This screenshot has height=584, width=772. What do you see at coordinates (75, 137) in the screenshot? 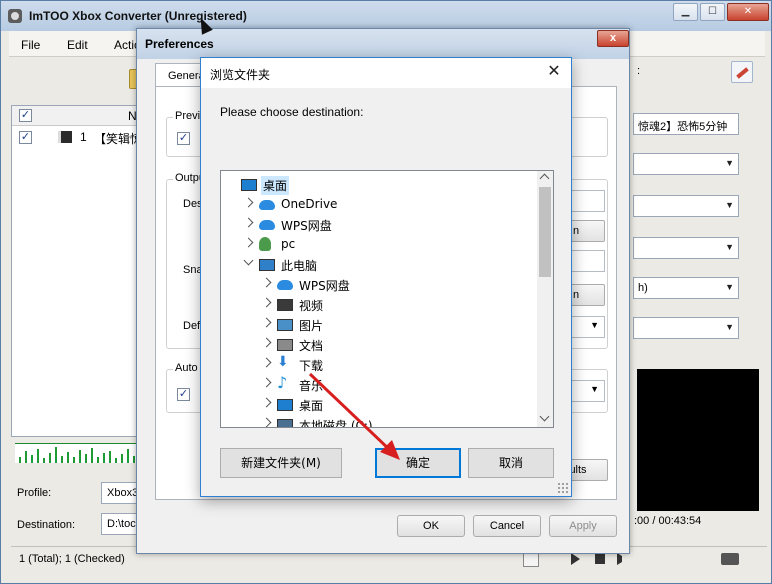
I see `table-row: ✓ 1 【笑辑惊魂2】恐怖5分钟` at bounding box center [75, 137].